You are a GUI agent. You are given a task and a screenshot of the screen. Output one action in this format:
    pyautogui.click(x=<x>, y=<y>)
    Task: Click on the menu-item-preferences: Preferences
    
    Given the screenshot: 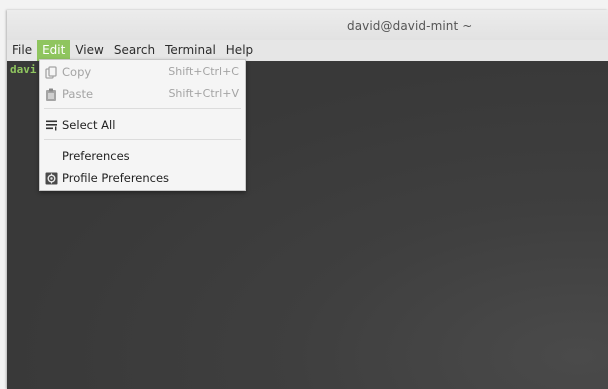 What is the action you would take?
    pyautogui.click(x=142, y=156)
    